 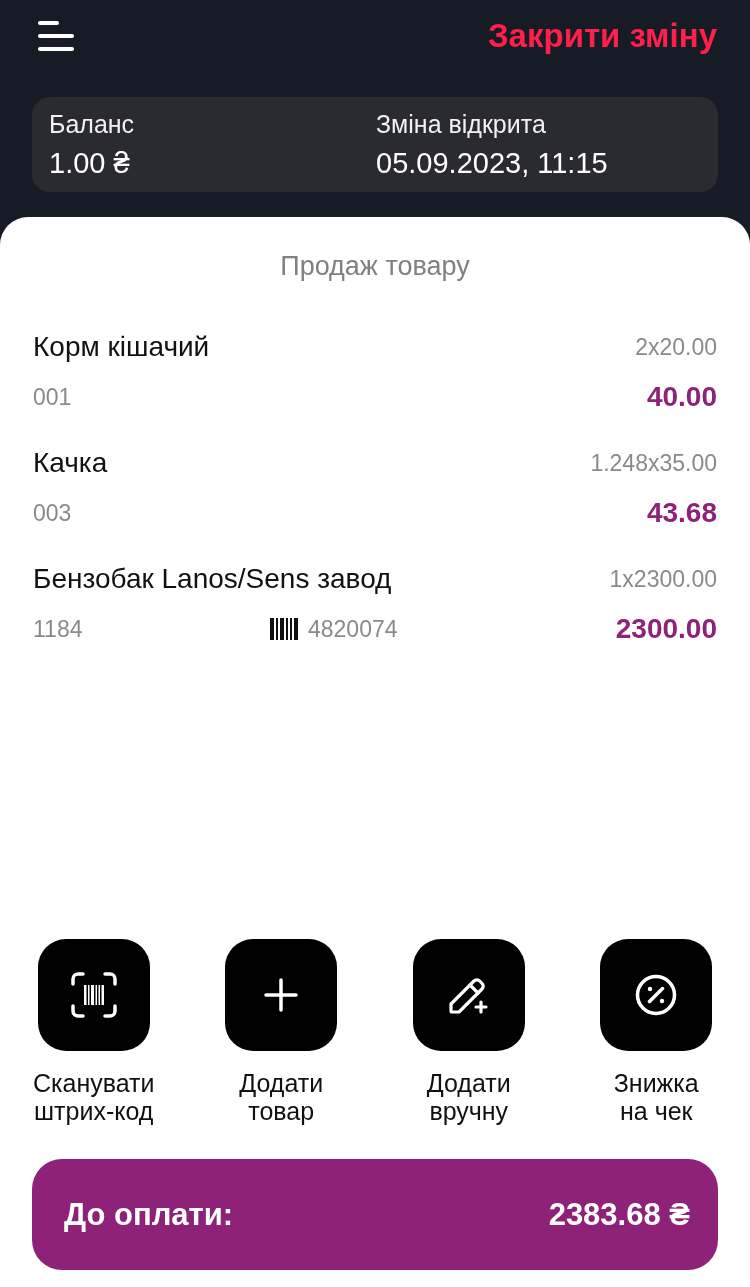 What do you see at coordinates (468, 1097) in the screenshot?
I see `action-label: Додати вручну` at bounding box center [468, 1097].